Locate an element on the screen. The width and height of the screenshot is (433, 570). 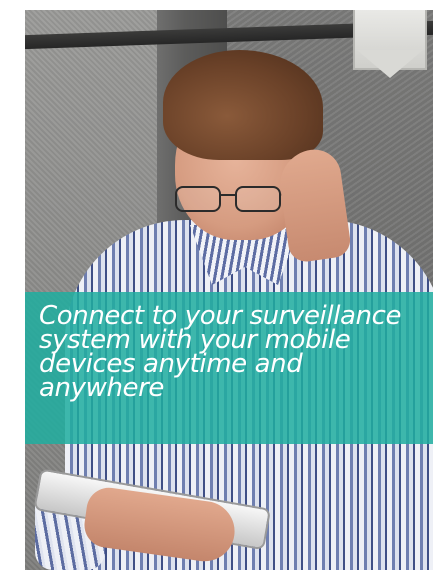
glasses is located at coordinates (242, 198).